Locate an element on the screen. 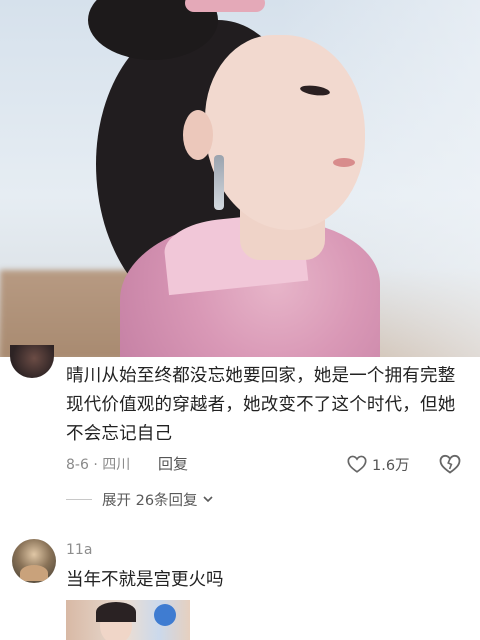 The height and width of the screenshot is (640, 480). dislike-heart-icon is located at coordinates (450, 464).